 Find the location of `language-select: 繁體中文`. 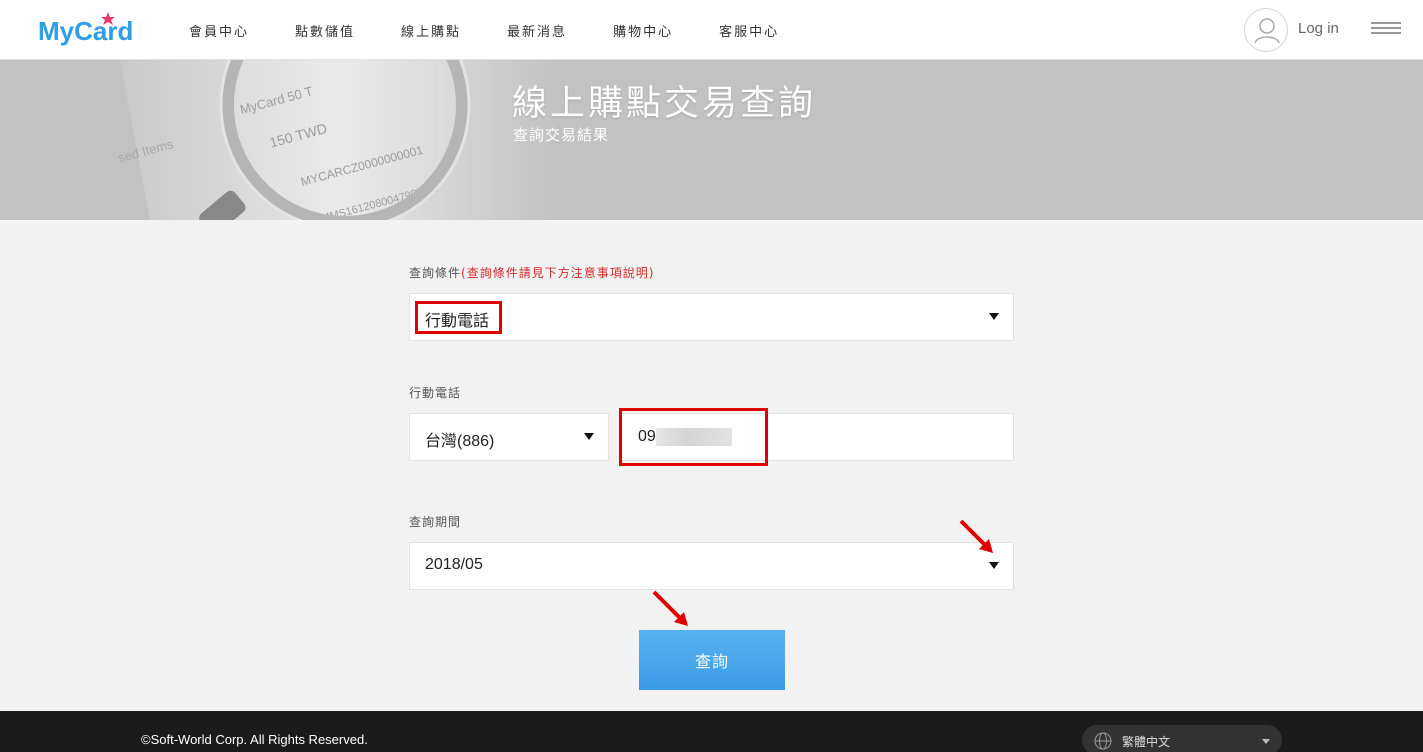

language-select: 繁體中文 is located at coordinates (1182, 738).